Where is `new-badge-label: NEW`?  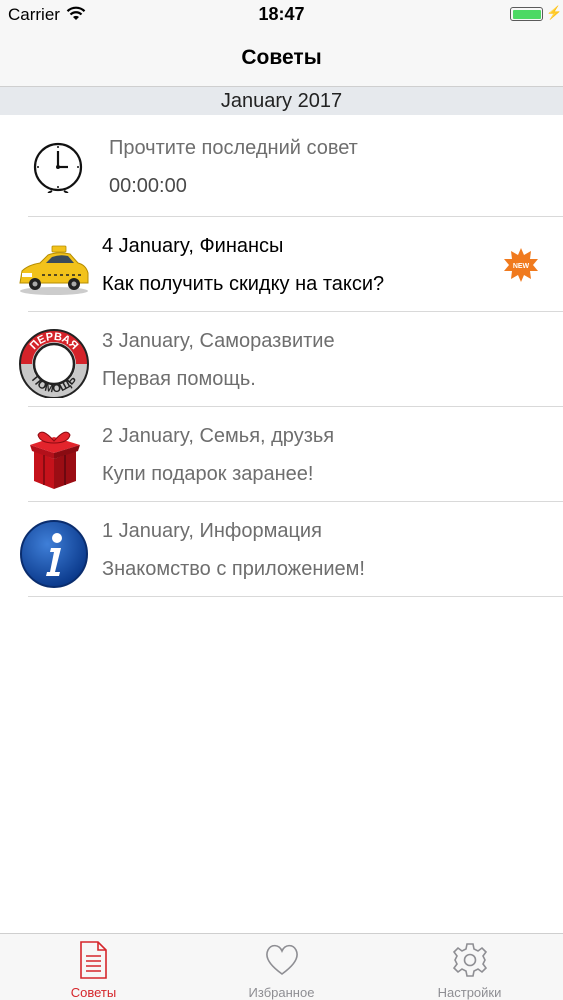 new-badge-label: NEW is located at coordinates (521, 266).